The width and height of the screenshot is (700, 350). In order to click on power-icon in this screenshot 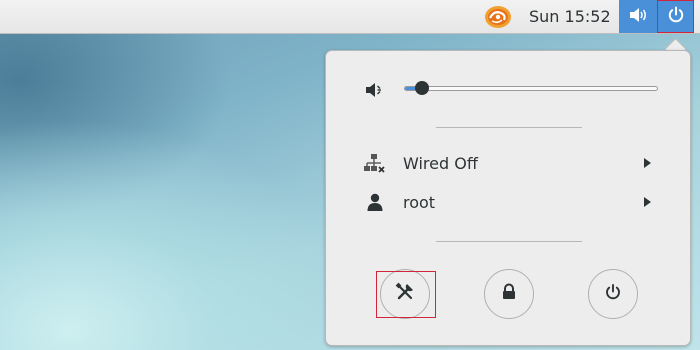, I will do `click(676, 17)`.